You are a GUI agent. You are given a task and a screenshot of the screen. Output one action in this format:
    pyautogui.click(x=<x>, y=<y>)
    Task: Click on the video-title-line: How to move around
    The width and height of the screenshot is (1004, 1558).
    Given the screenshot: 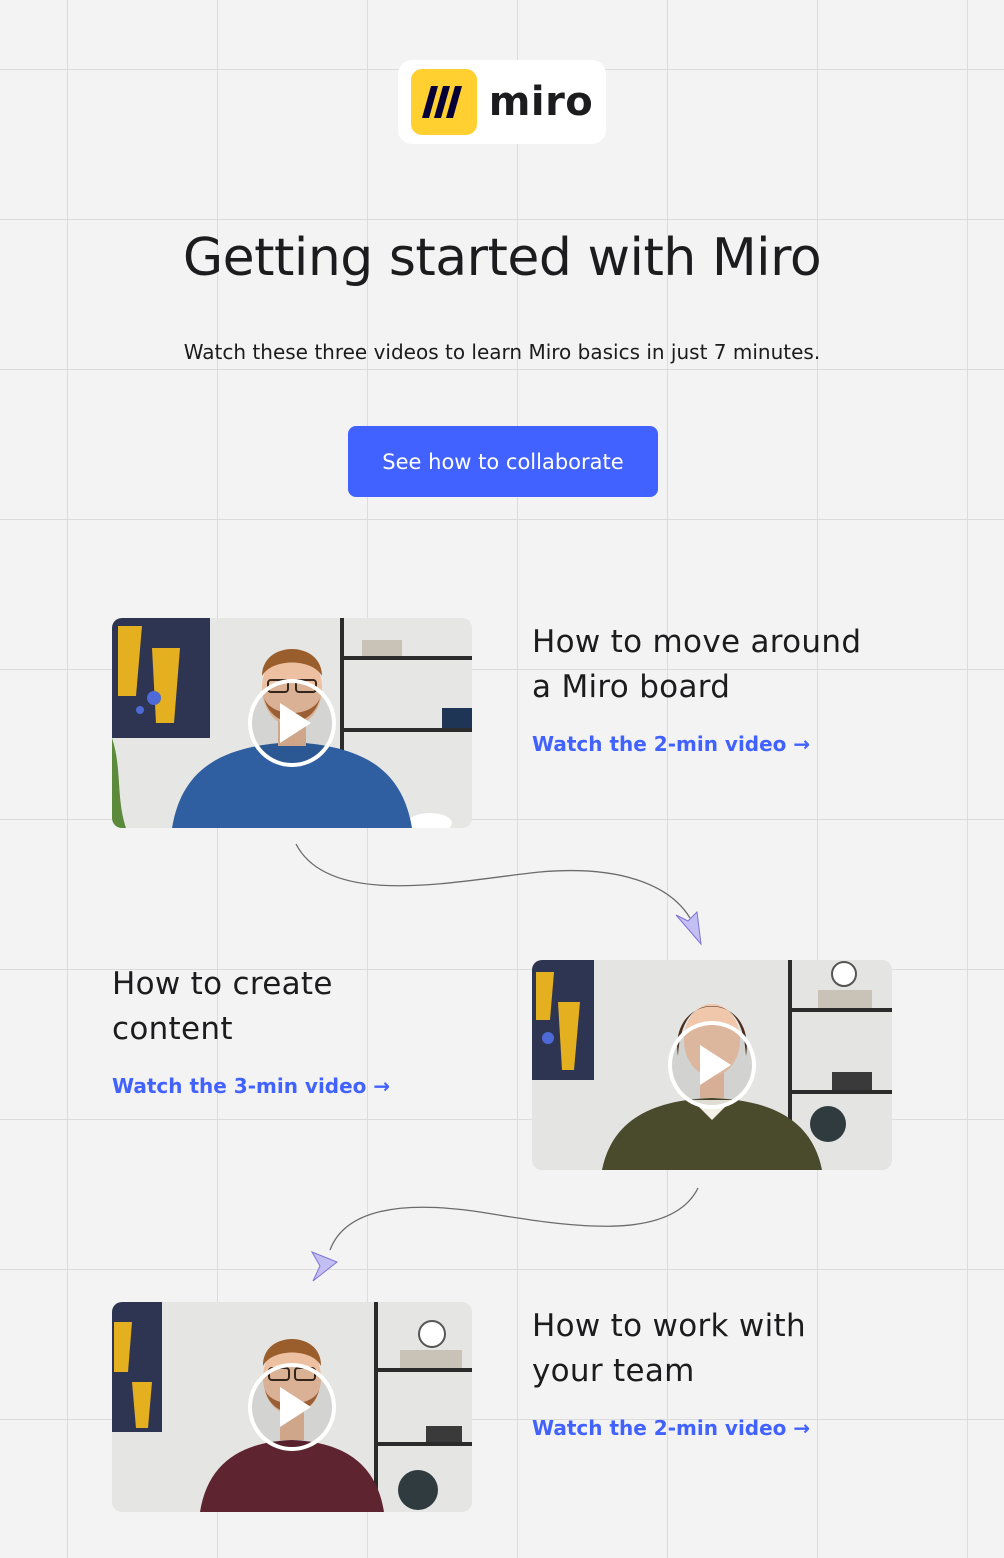 What is the action you would take?
    pyautogui.click(x=697, y=642)
    